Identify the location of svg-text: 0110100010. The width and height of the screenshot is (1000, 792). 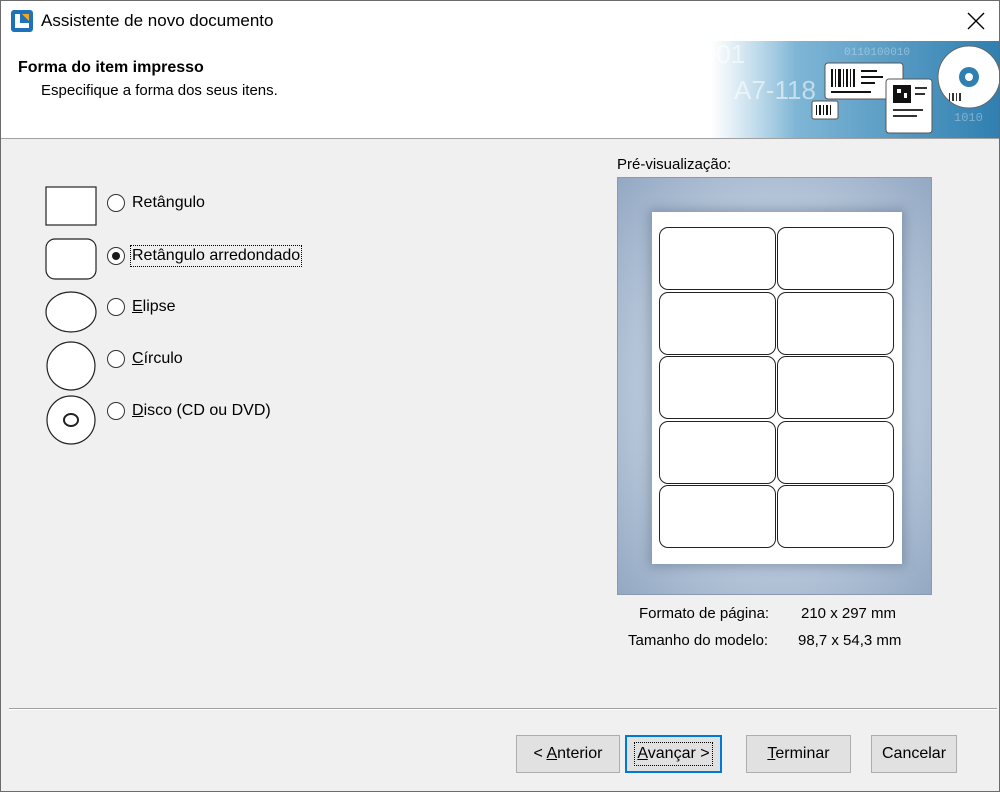
(877, 53).